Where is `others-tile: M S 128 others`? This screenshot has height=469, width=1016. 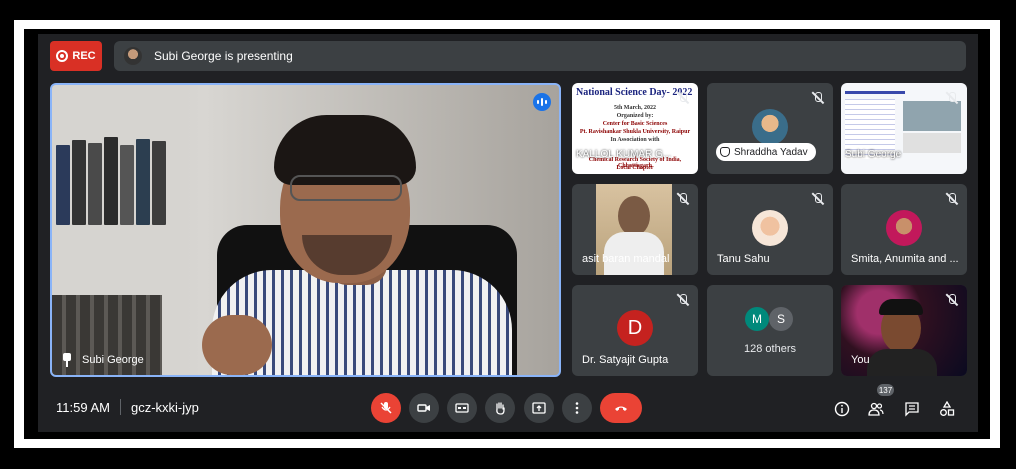
others-tile: M S 128 others is located at coordinates (770, 330).